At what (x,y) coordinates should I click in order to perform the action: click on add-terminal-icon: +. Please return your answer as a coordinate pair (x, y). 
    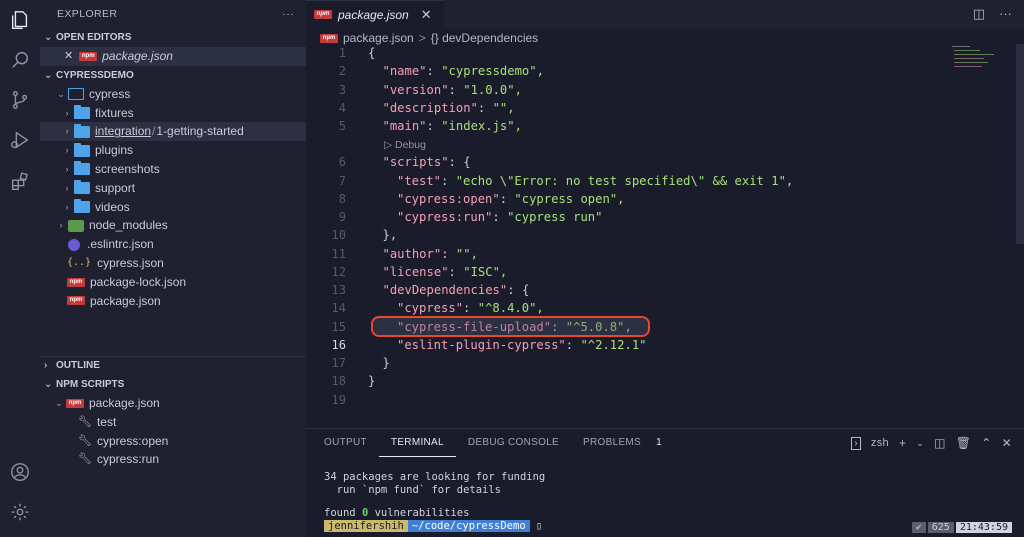
    Looking at the image, I should click on (902, 443).